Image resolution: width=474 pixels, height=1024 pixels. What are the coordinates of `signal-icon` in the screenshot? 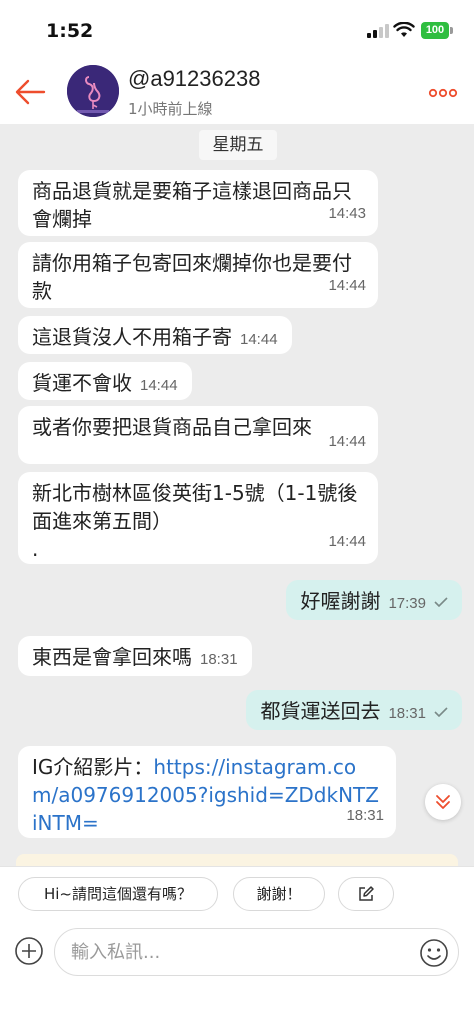 It's located at (378, 31).